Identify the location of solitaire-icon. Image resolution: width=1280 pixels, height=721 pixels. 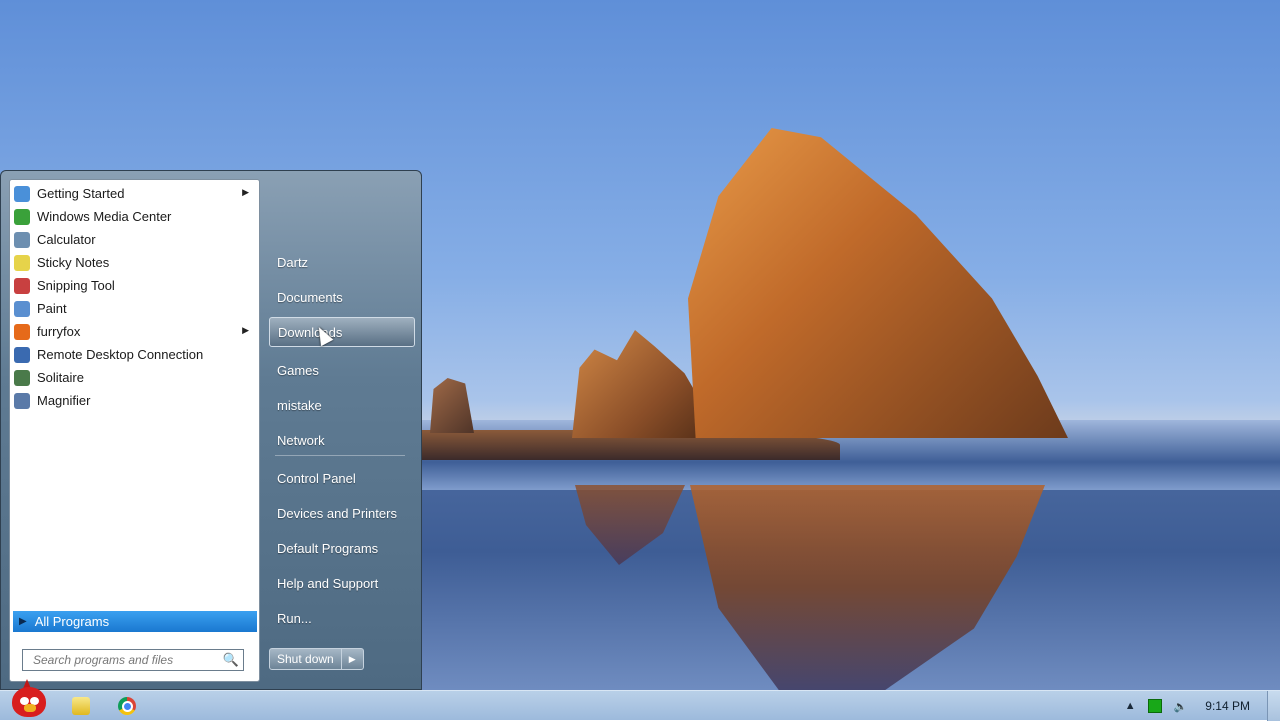
(22, 377).